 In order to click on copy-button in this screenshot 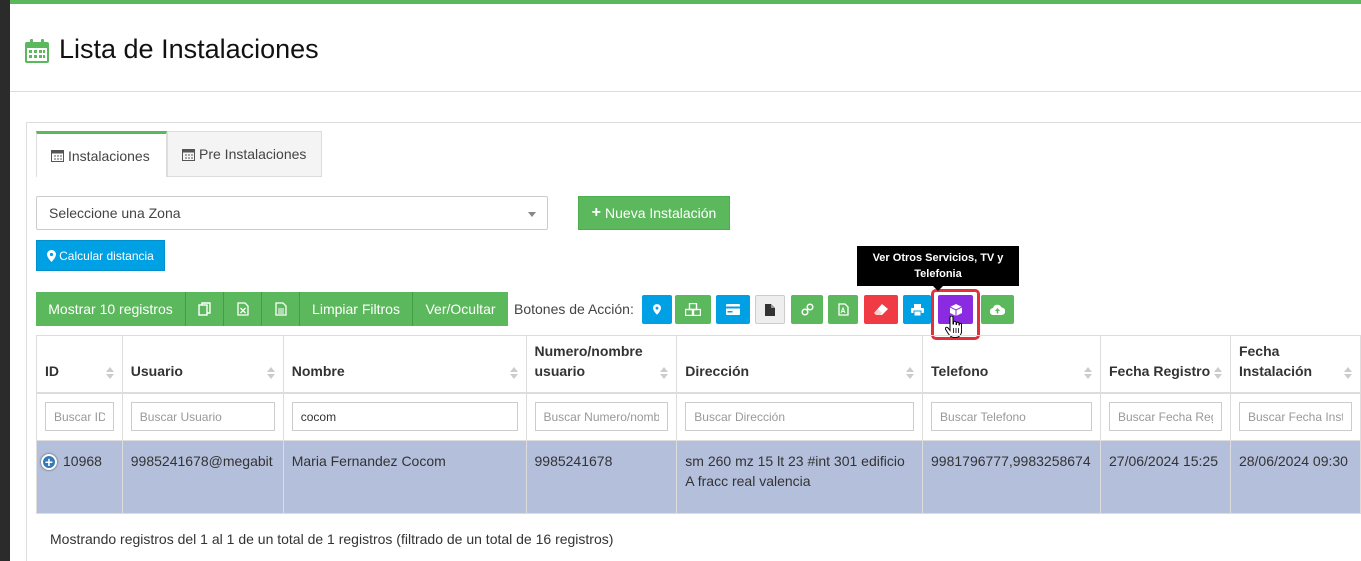, I will do `click(205, 309)`.